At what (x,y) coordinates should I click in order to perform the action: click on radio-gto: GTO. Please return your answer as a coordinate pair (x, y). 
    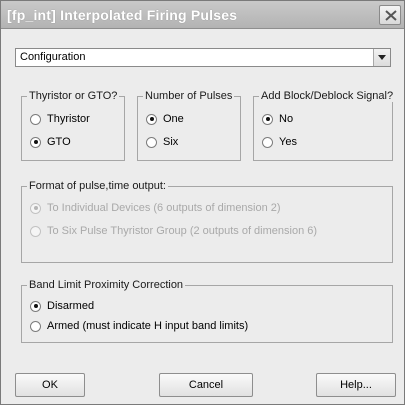
    Looking at the image, I should click on (50, 142).